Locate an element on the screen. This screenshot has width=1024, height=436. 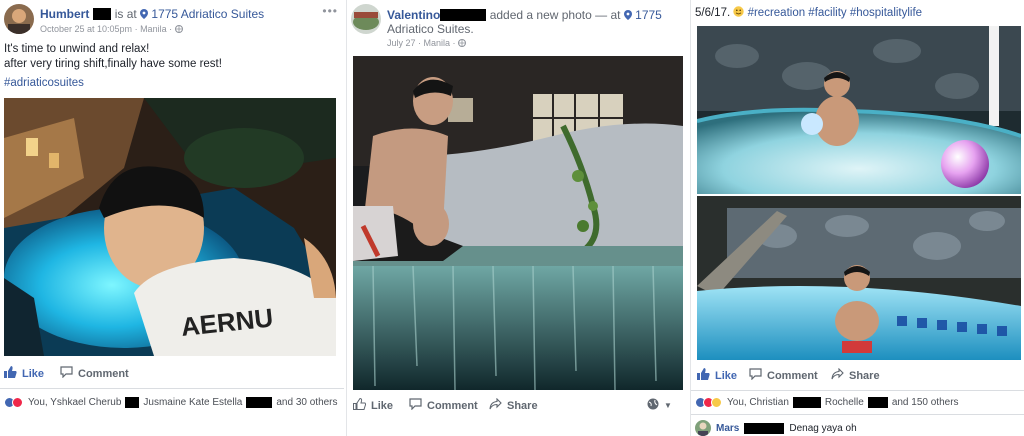
reactions-names: Rochelle is located at coordinates (844, 402).